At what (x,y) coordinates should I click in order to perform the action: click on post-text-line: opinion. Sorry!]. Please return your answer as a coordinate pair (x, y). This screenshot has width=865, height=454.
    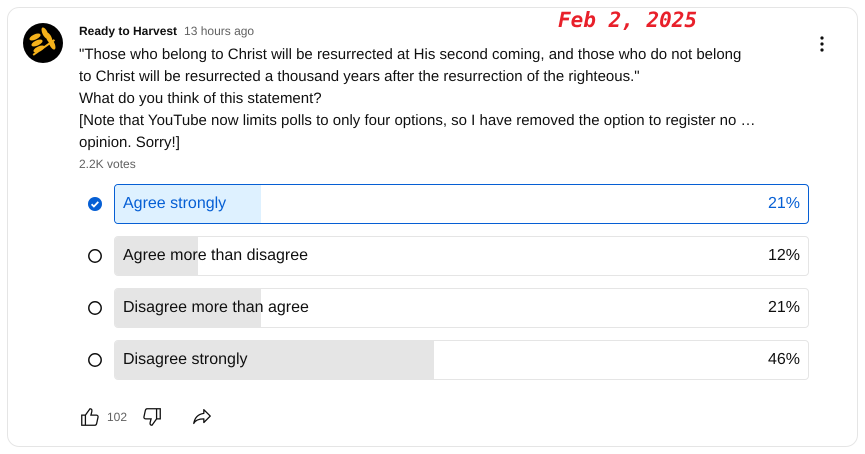
    Looking at the image, I should click on (130, 143).